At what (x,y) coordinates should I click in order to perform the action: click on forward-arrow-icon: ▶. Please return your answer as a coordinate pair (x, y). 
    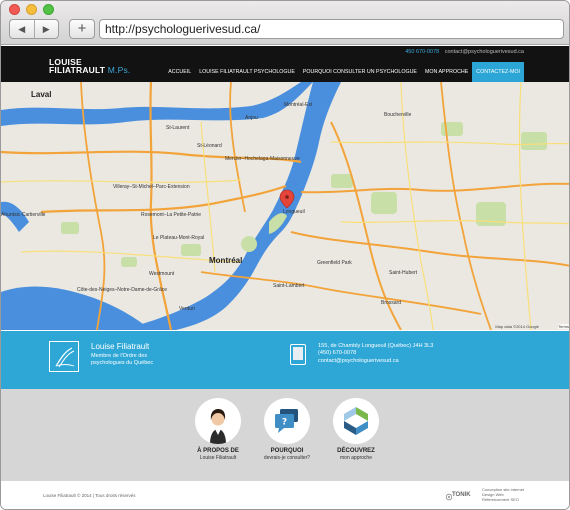
    Looking at the image, I should click on (46, 28).